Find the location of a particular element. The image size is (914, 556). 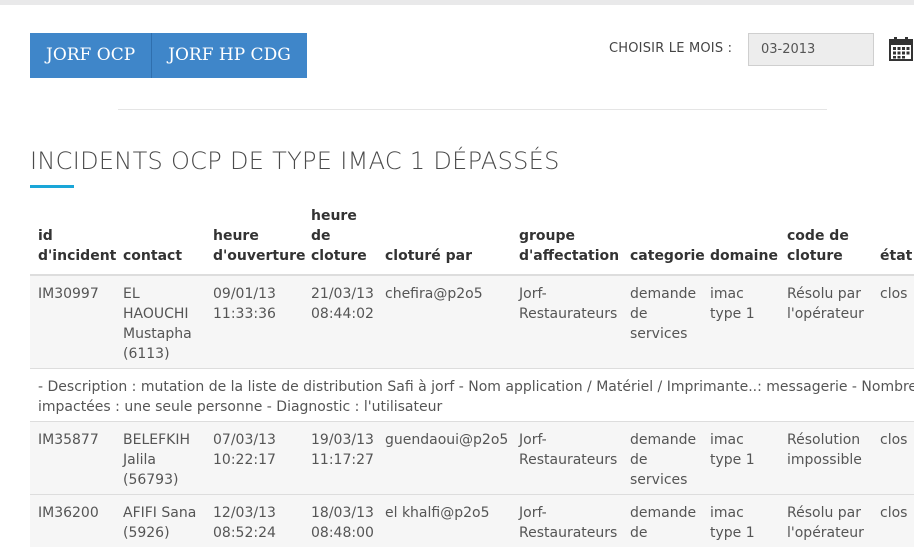

cell-ouverture: 07/03/13 10:22:17 is located at coordinates (254, 458).